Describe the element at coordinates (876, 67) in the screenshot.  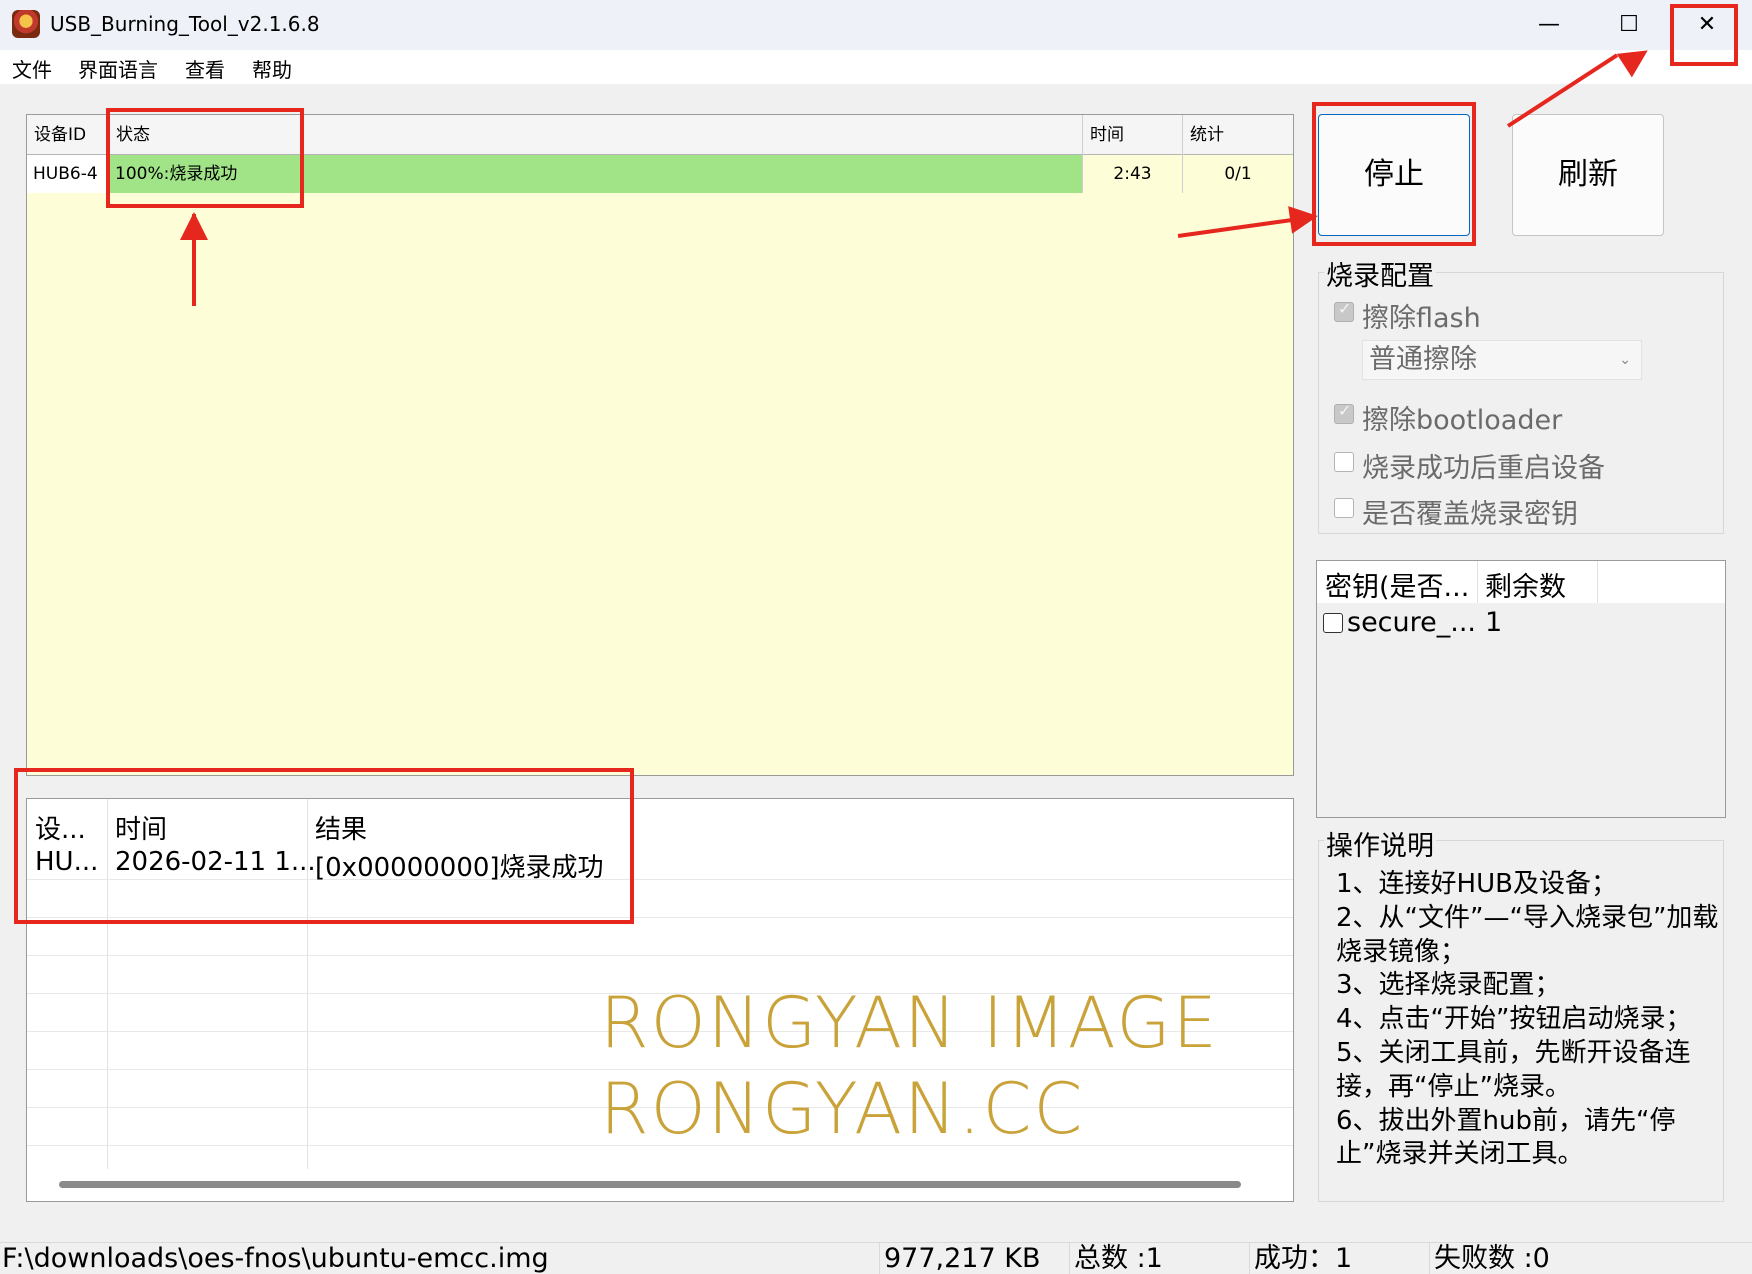
I see `menu-bar: 文件 界面语言 查看 帮助` at that location.